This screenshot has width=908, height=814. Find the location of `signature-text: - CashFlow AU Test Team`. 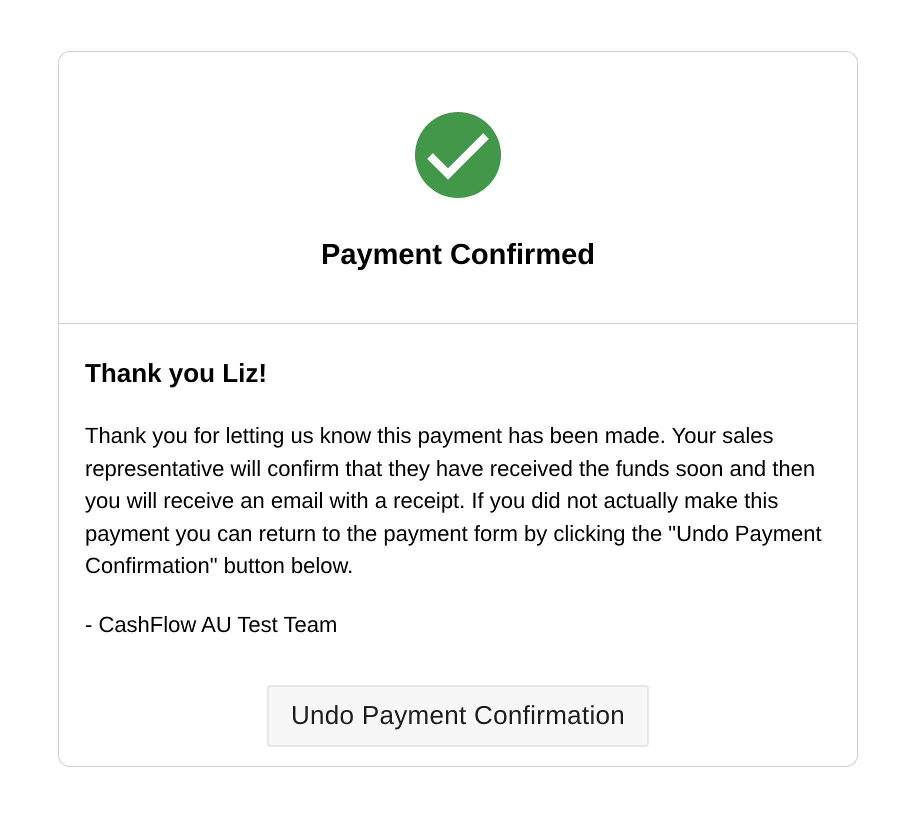

signature-text: - CashFlow AU Test Team is located at coordinates (211, 624).